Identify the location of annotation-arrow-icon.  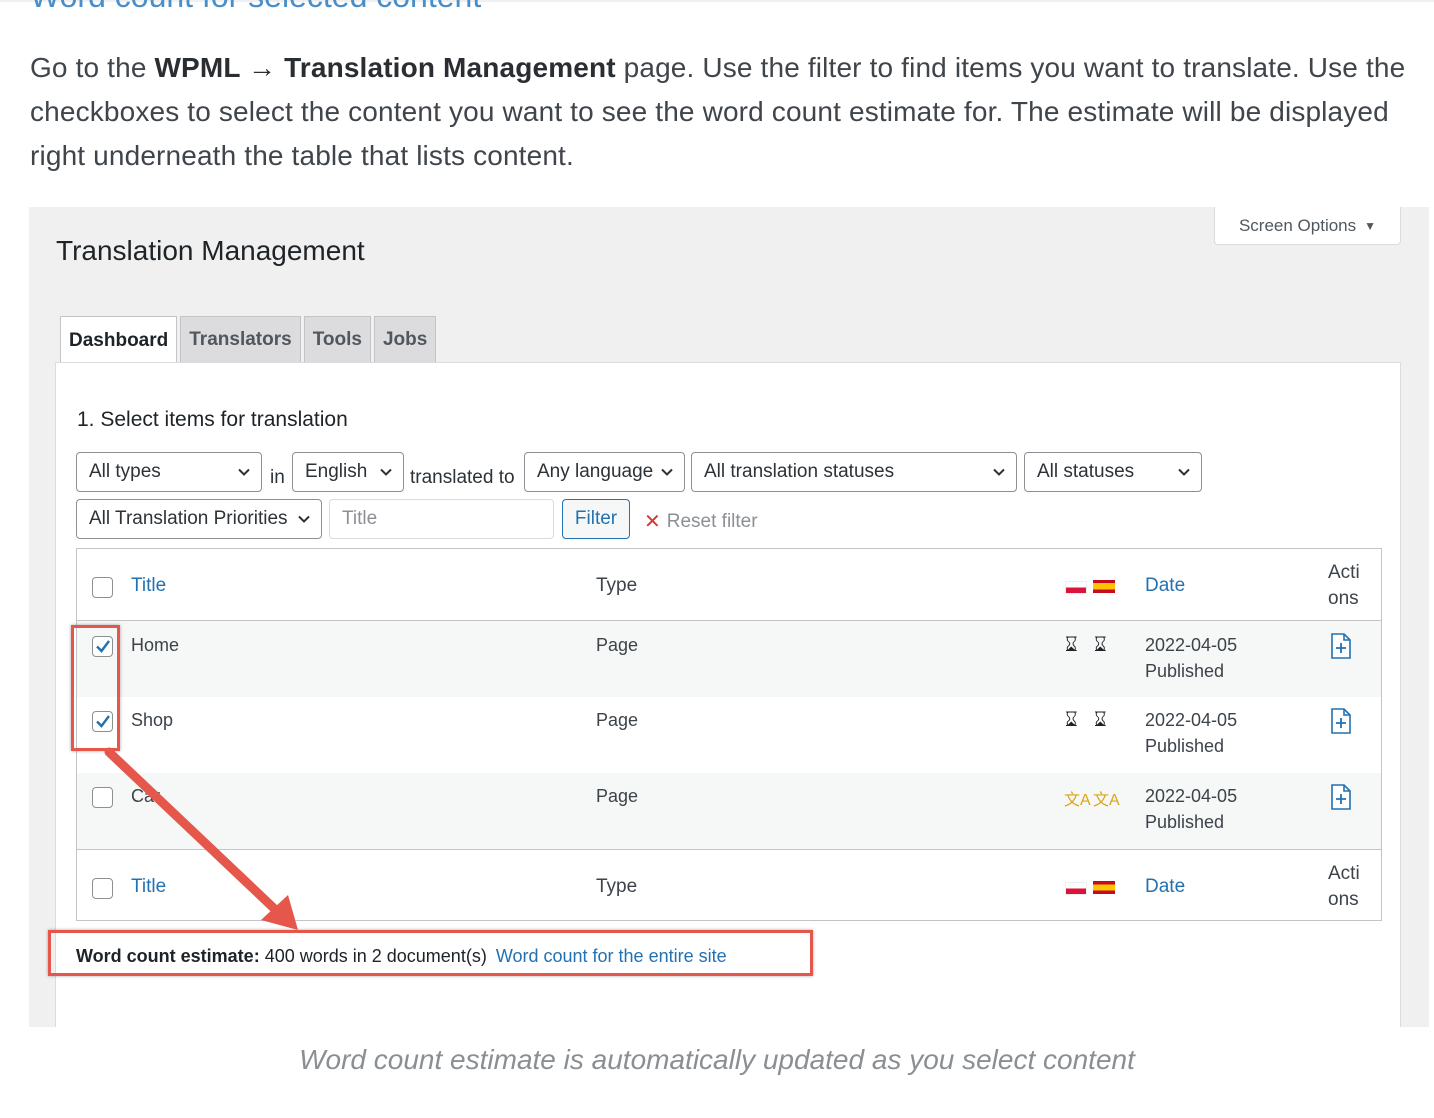
(201, 838).